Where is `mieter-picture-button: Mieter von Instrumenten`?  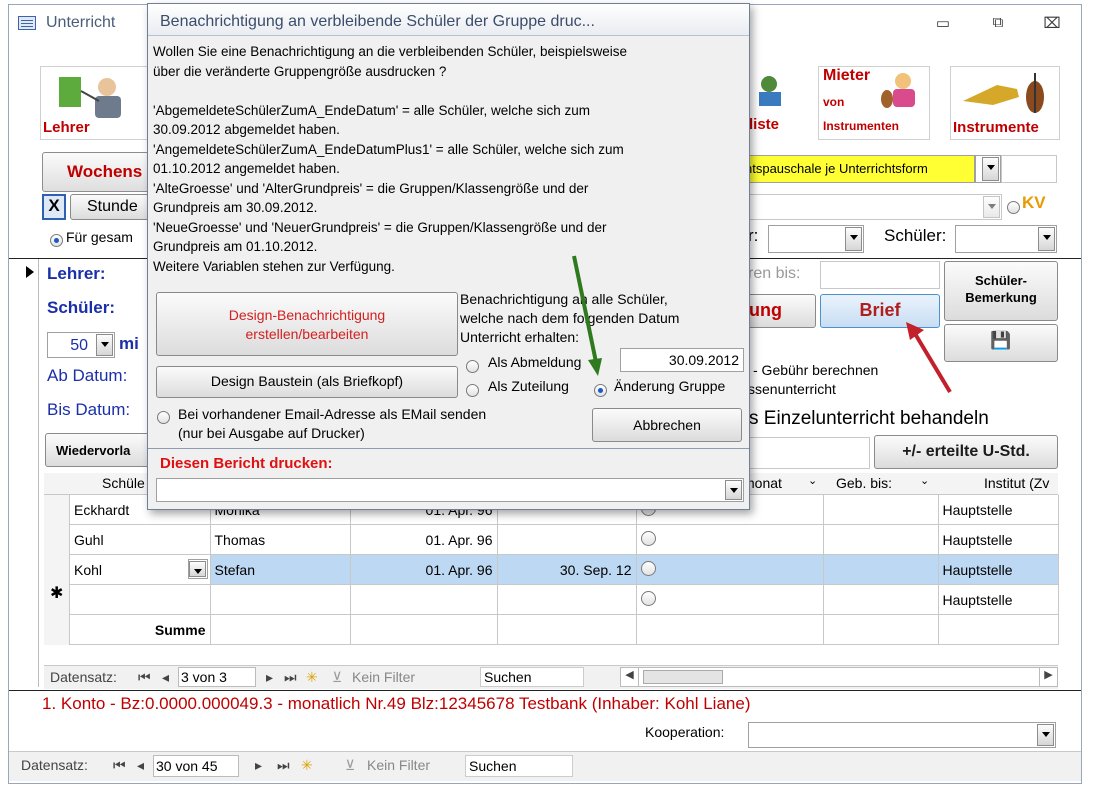
mieter-picture-button: Mieter von Instrumenten is located at coordinates (874, 103).